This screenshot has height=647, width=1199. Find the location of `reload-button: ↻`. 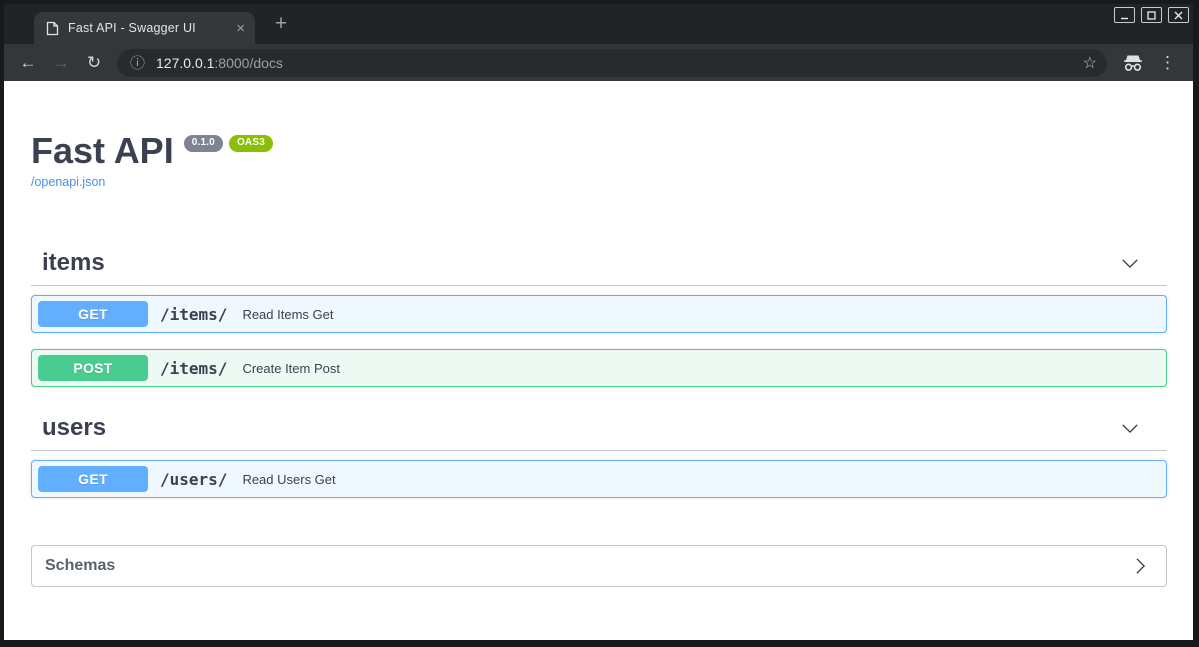

reload-button: ↻ is located at coordinates (94, 63).